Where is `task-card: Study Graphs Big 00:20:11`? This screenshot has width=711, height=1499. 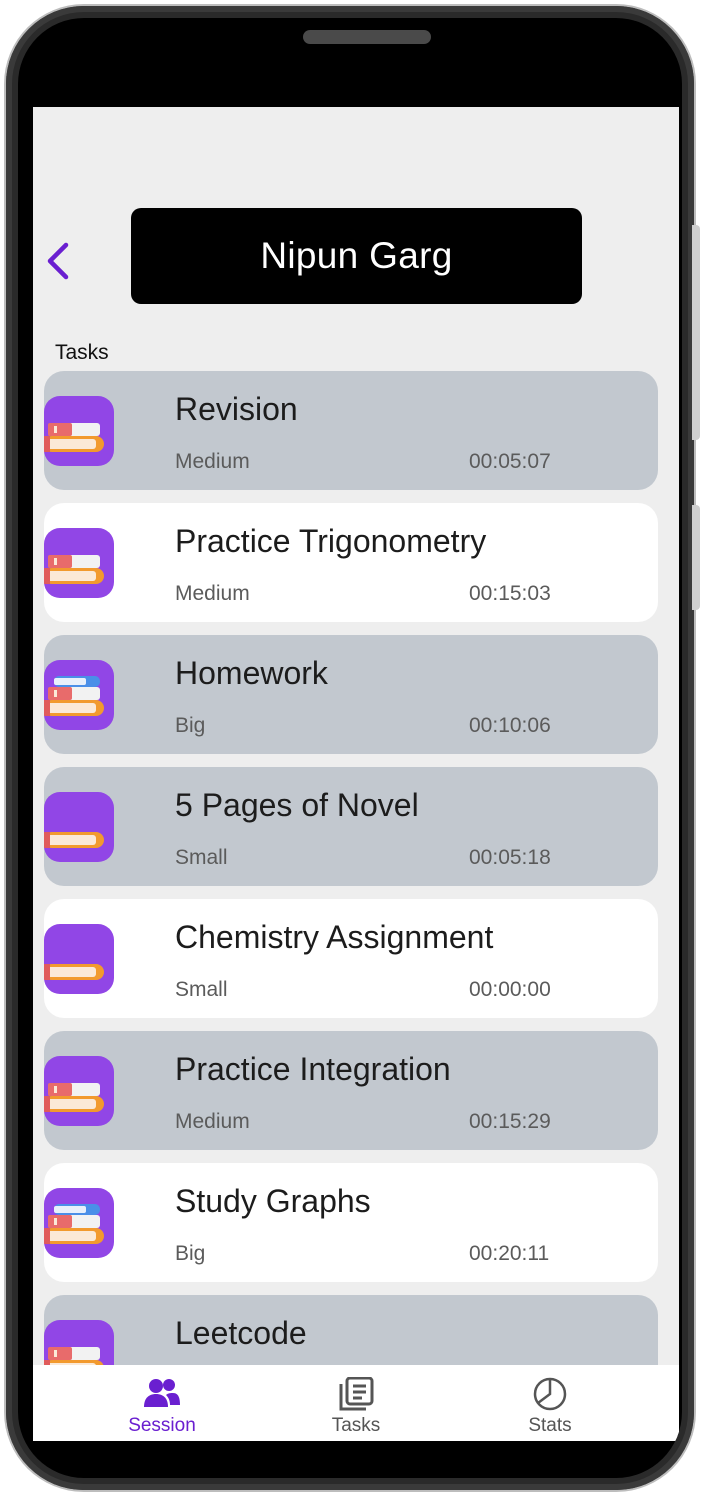 task-card: Study Graphs Big 00:20:11 is located at coordinates (351, 1222).